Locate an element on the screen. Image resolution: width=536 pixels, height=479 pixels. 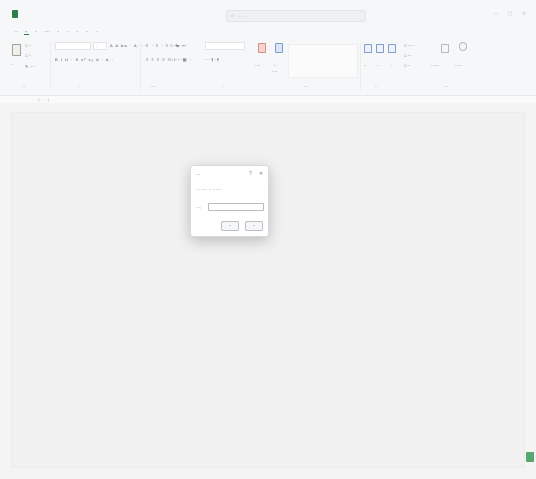
find-label: ···· is located at coordinates (258, 65).